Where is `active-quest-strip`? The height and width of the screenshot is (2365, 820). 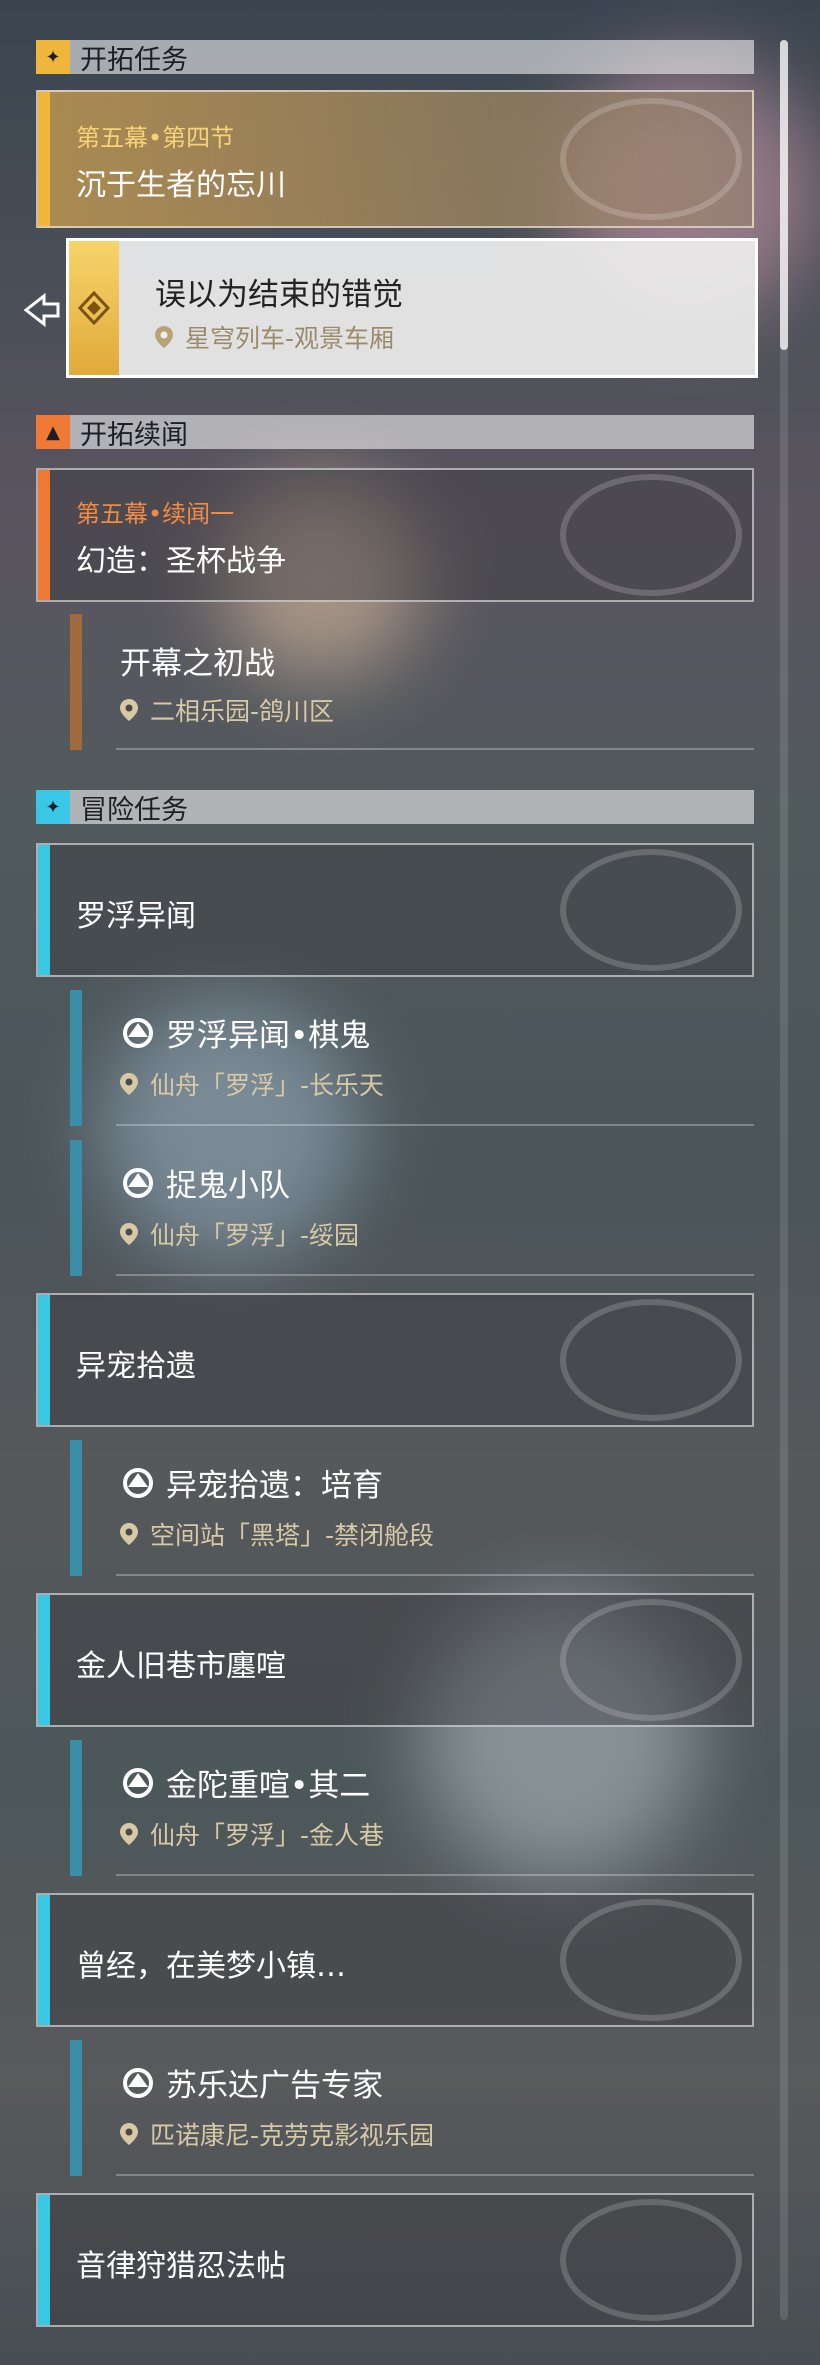
active-quest-strip is located at coordinates (94, 308).